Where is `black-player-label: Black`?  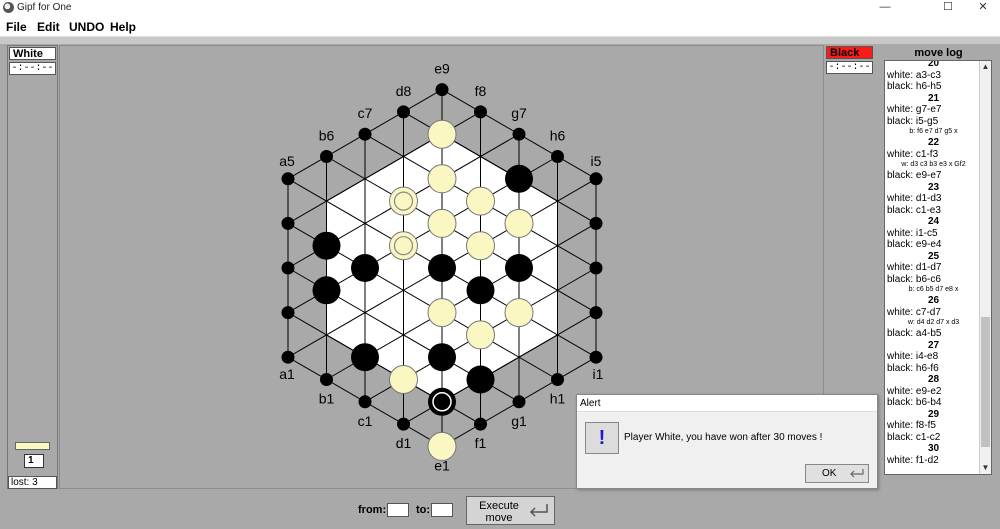 black-player-label: Black is located at coordinates (849, 52).